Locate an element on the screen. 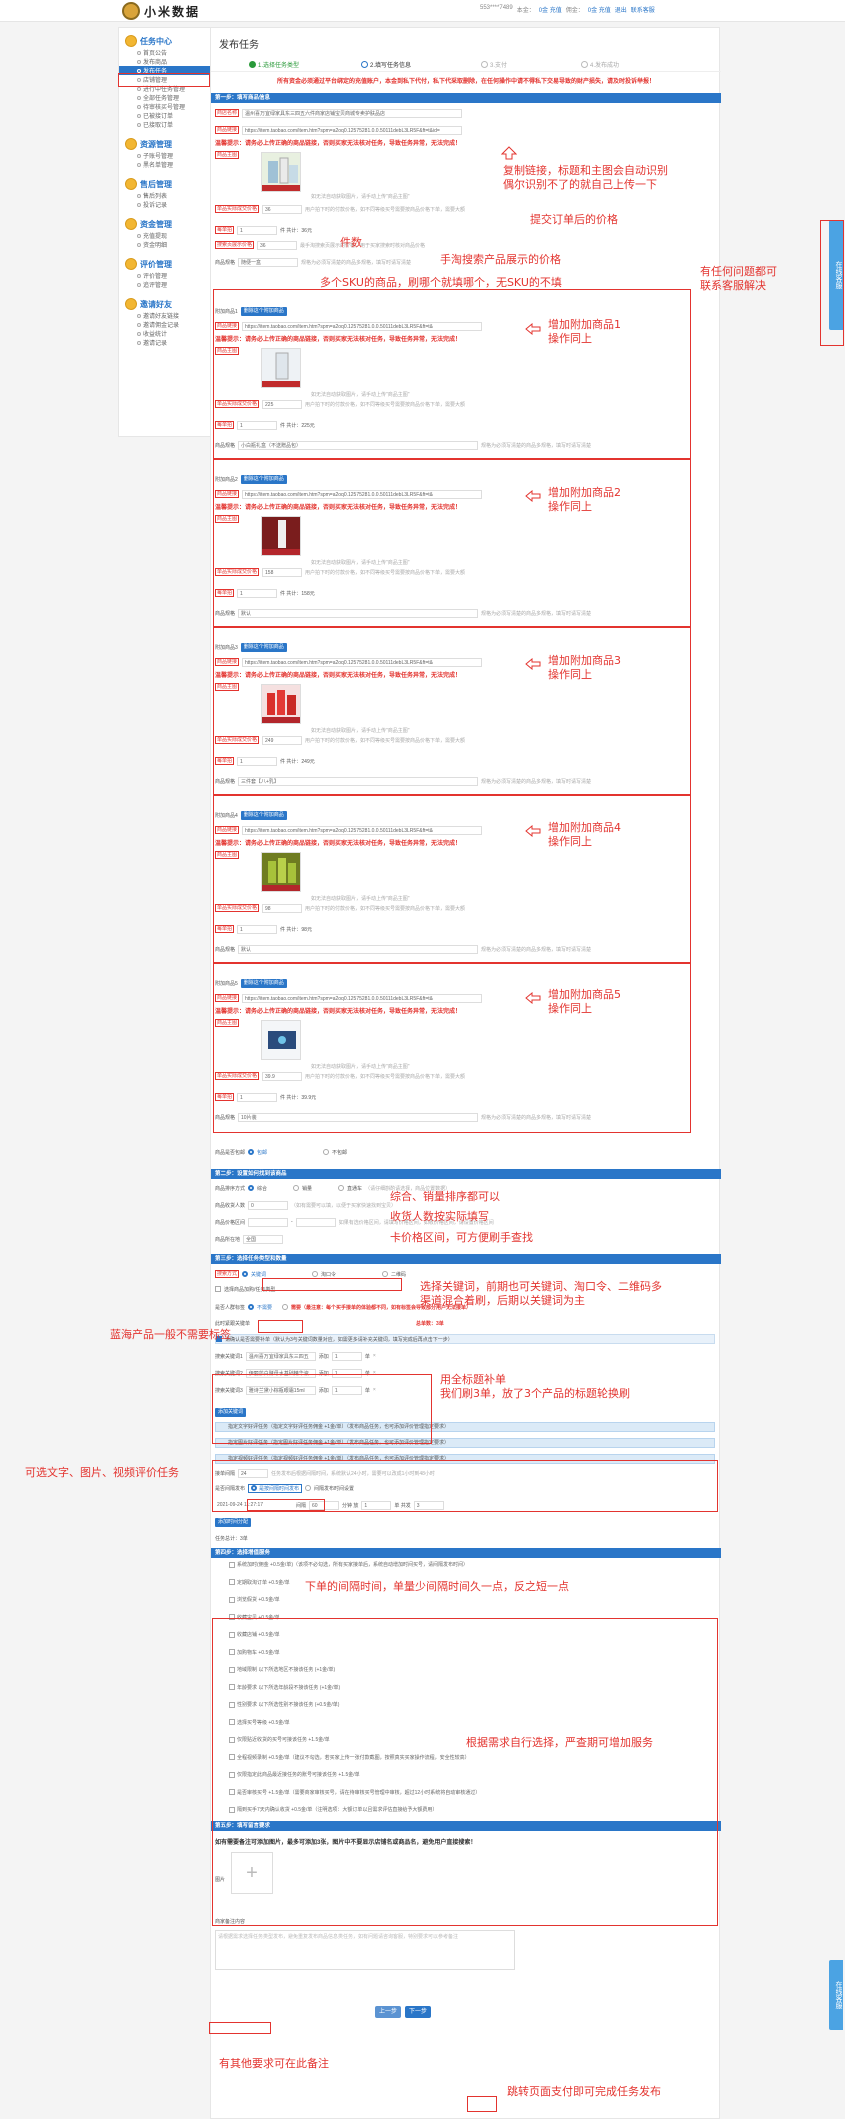 Image resolution: width=845 pixels, height=2119 pixels. service-option: 浏览假货 +0.5金/单 is located at coordinates (254, 1599).